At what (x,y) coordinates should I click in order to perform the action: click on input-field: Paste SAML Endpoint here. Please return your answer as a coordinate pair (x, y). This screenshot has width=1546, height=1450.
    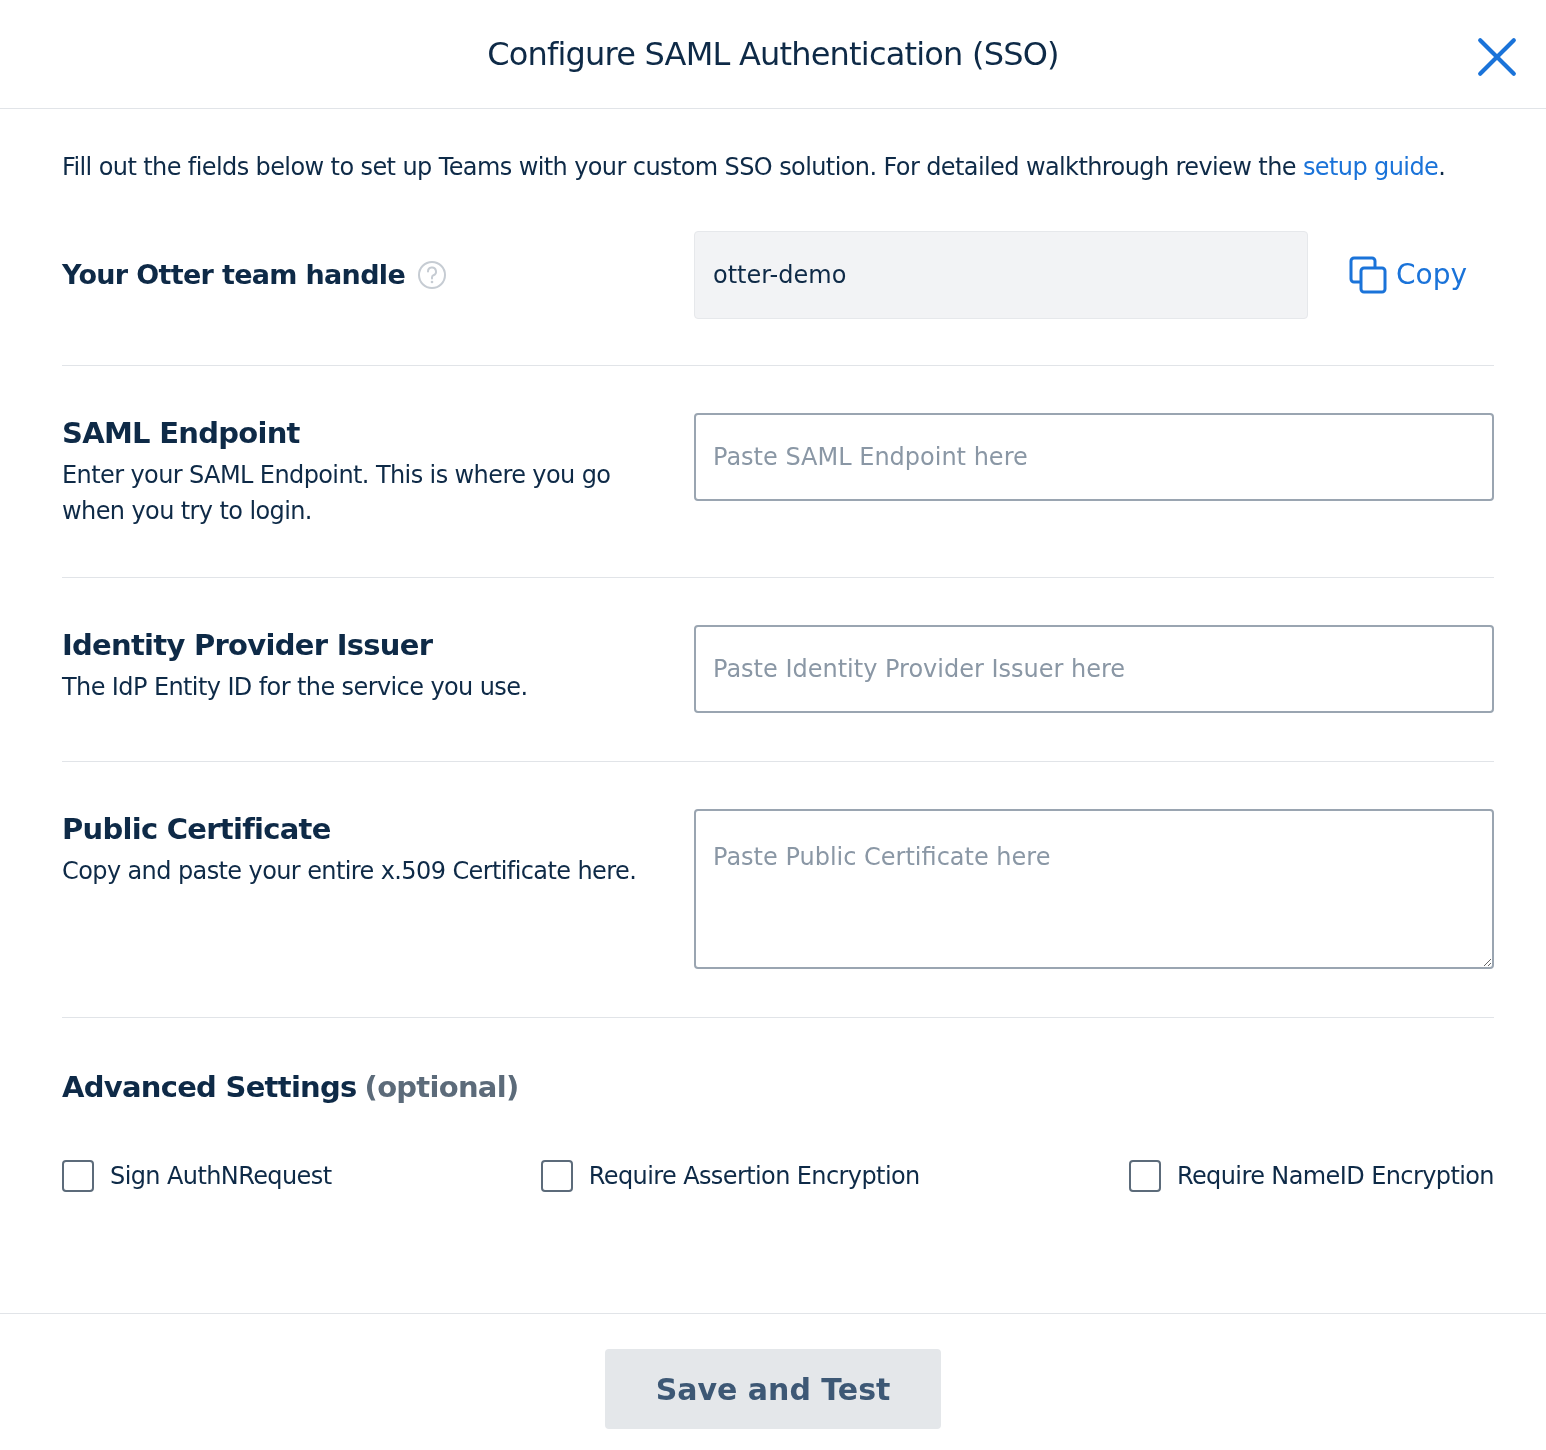
    Looking at the image, I should click on (1094, 457).